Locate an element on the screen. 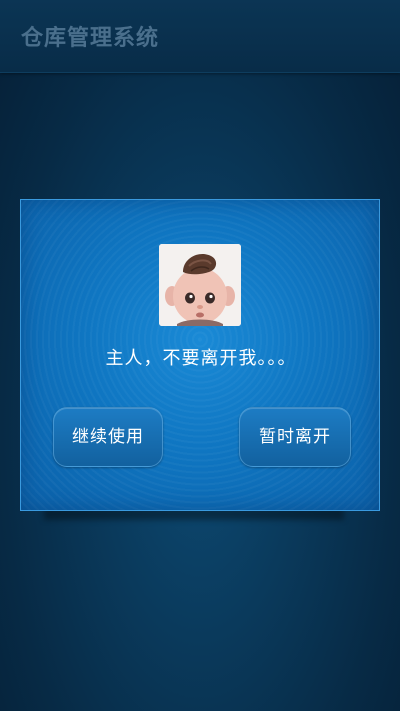 The height and width of the screenshot is (711, 400). continue-button: 继续使用 is located at coordinates (108, 437).